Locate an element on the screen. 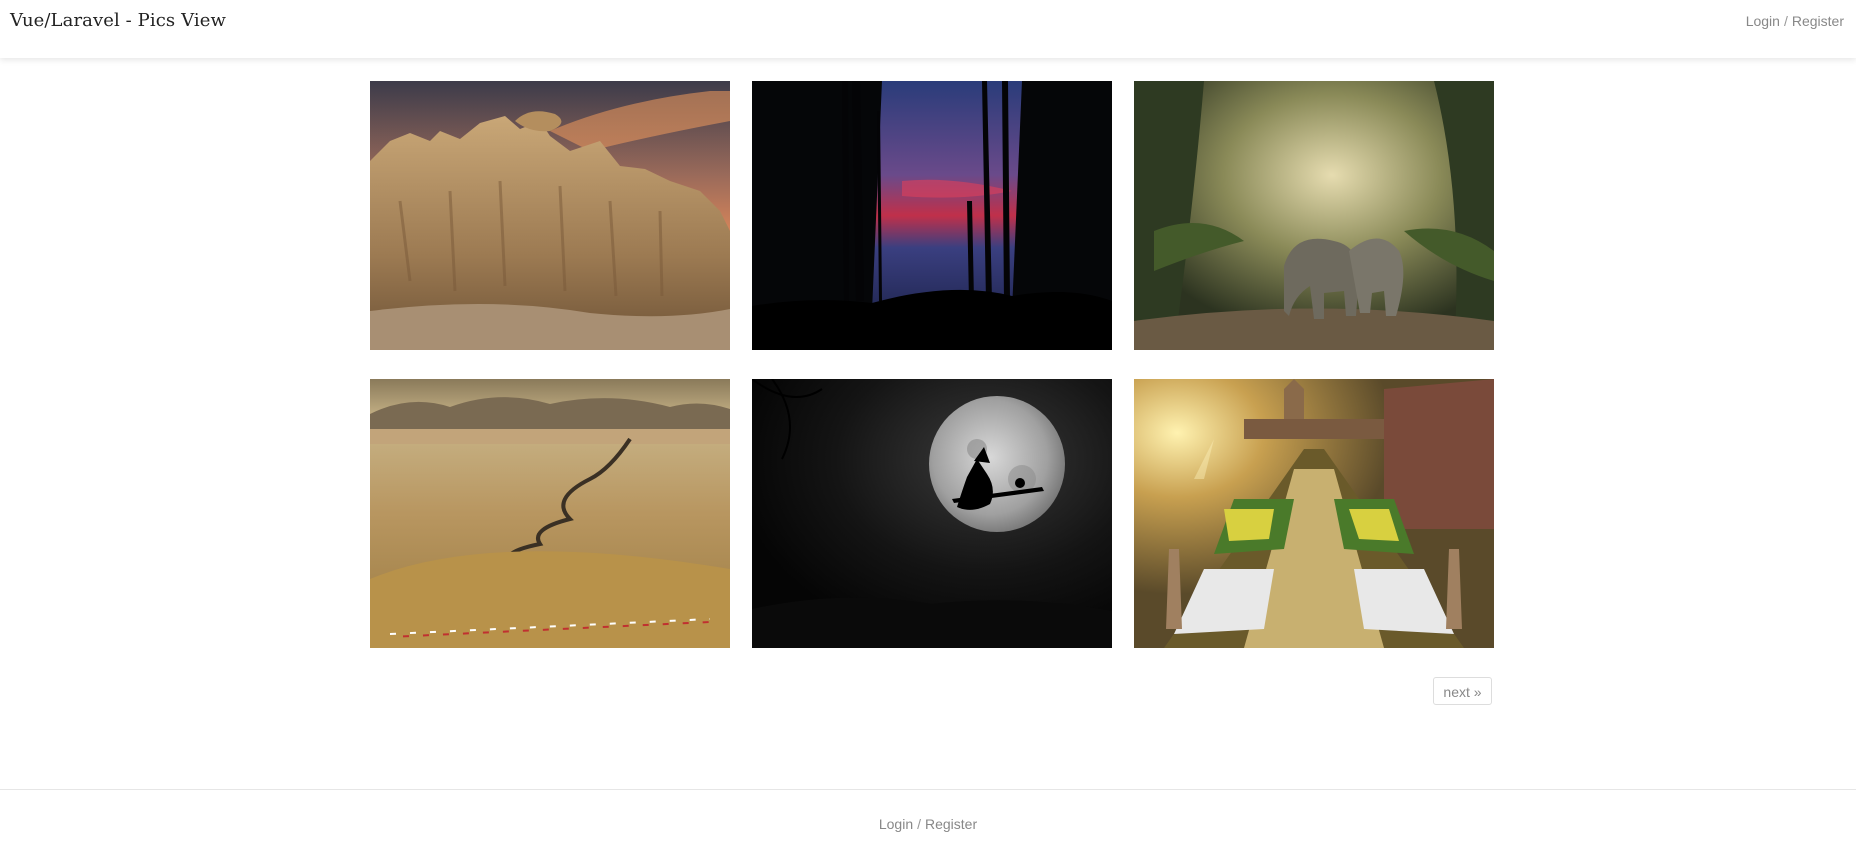  header-login-link: Login is located at coordinates (1763, 21).